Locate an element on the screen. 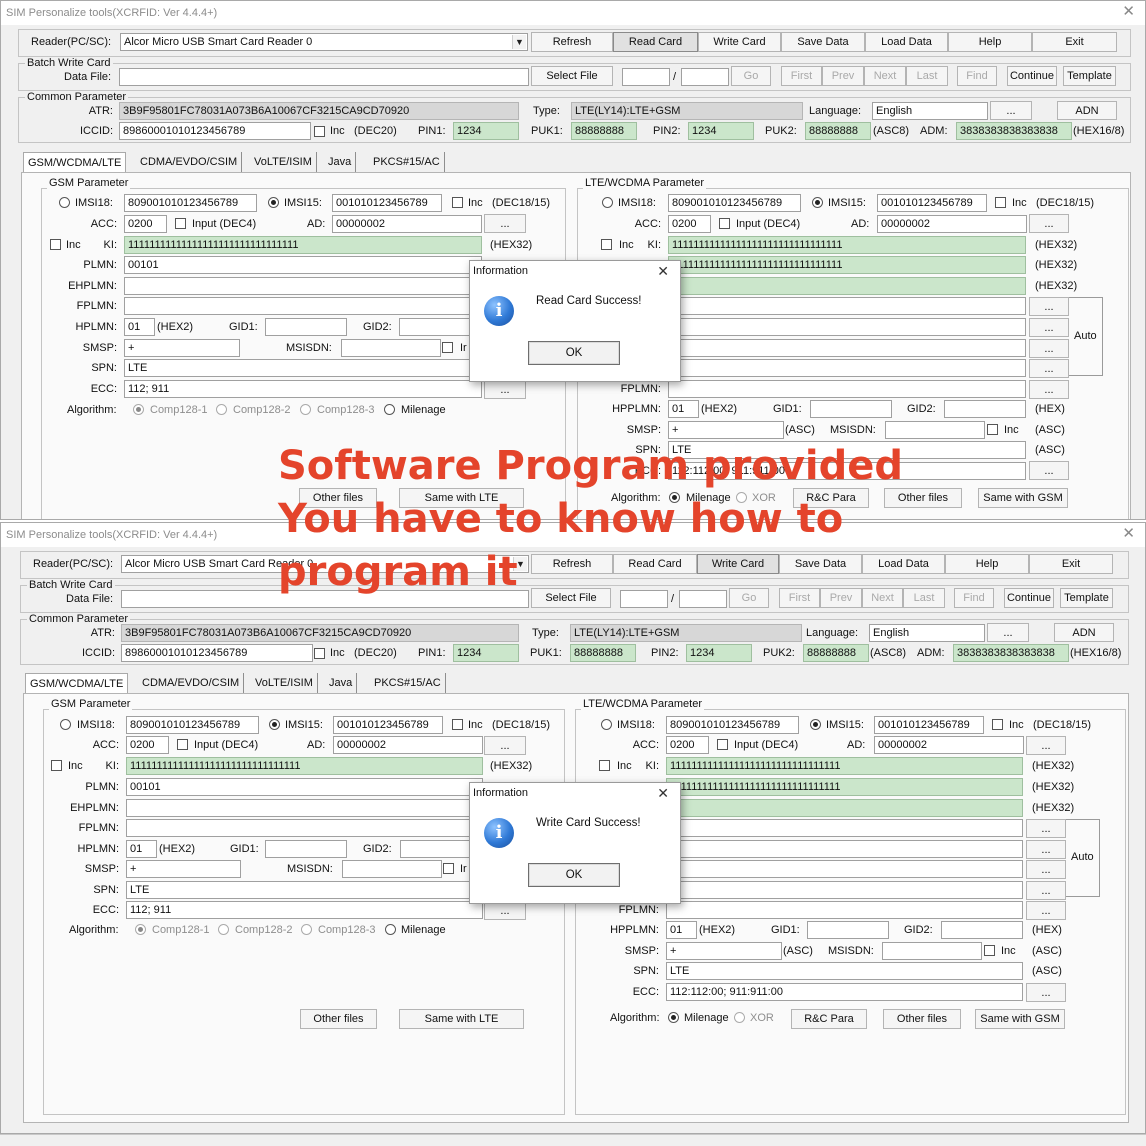 Image resolution: width=1146 pixels, height=1146 pixels. tab-gsm-wcdma-lte: GSM/WCDMA/LTE is located at coordinates (77, 683).